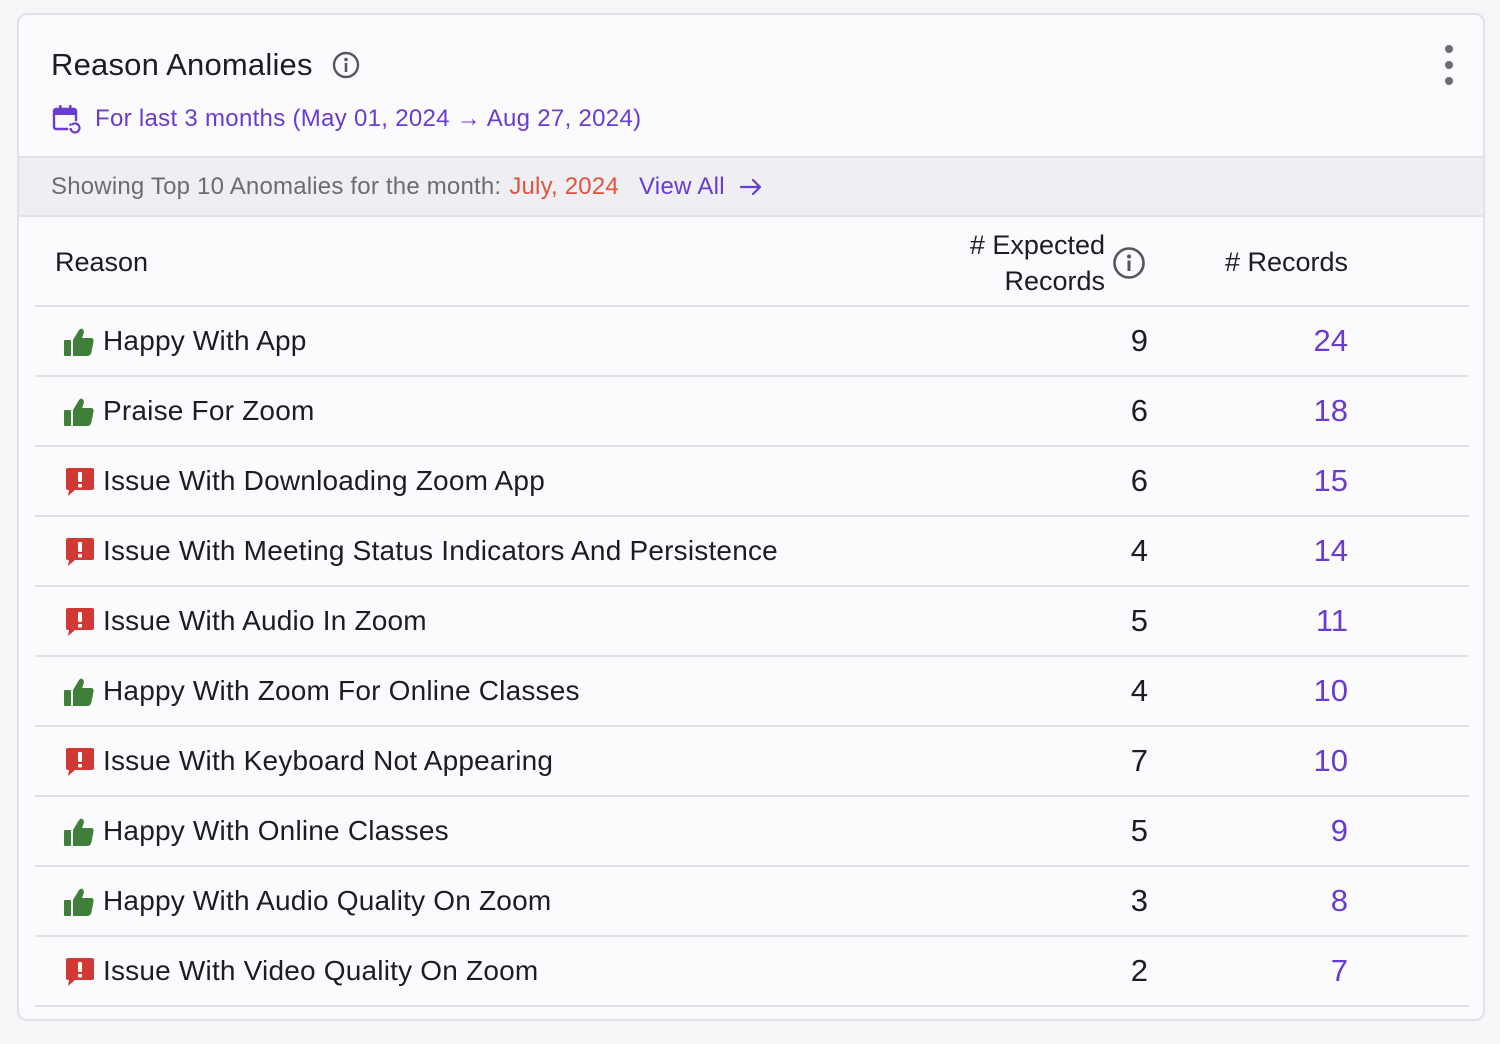  I want to click on row-reason: Issue With Audio In Zoom, so click(265, 620).